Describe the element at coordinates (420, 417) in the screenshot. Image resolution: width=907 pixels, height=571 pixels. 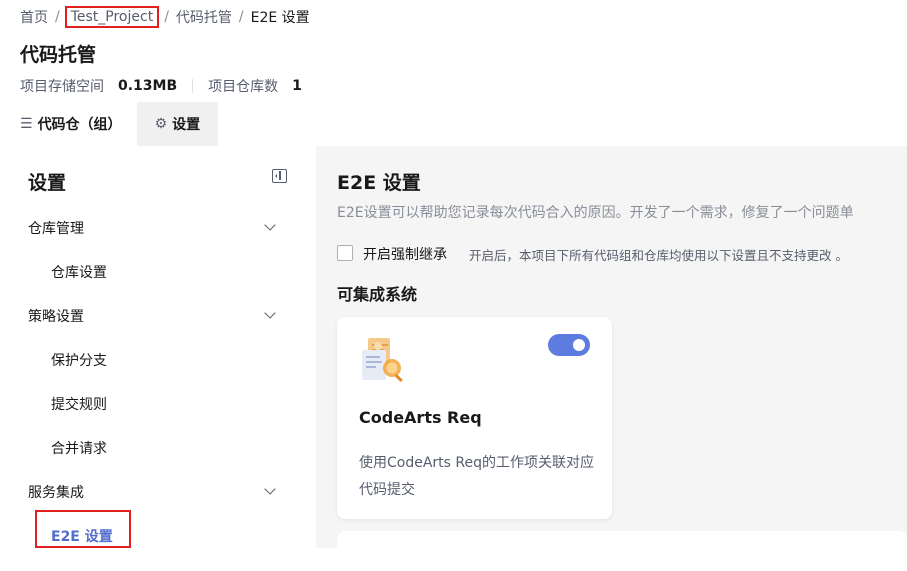
I see `integration-name: CodeArts Req` at that location.